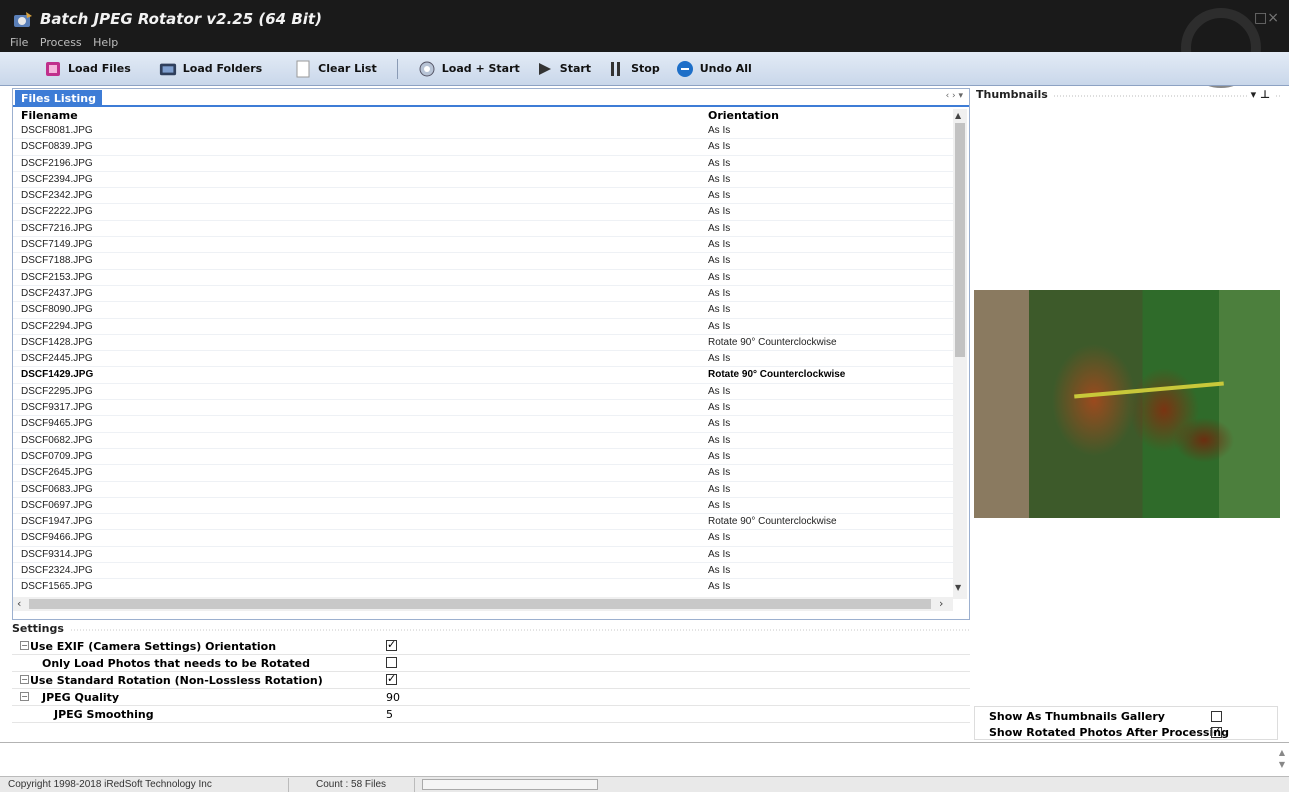 The height and width of the screenshot is (792, 1289). I want to click on table-row: DSCF2445.JPG As Is, so click(483, 359).